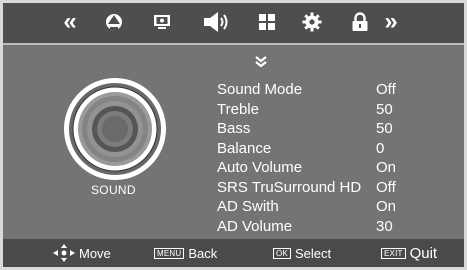 This screenshot has width=467, height=270. Describe the element at coordinates (384, 226) in the screenshot. I see `menu-item-value: 30` at that location.